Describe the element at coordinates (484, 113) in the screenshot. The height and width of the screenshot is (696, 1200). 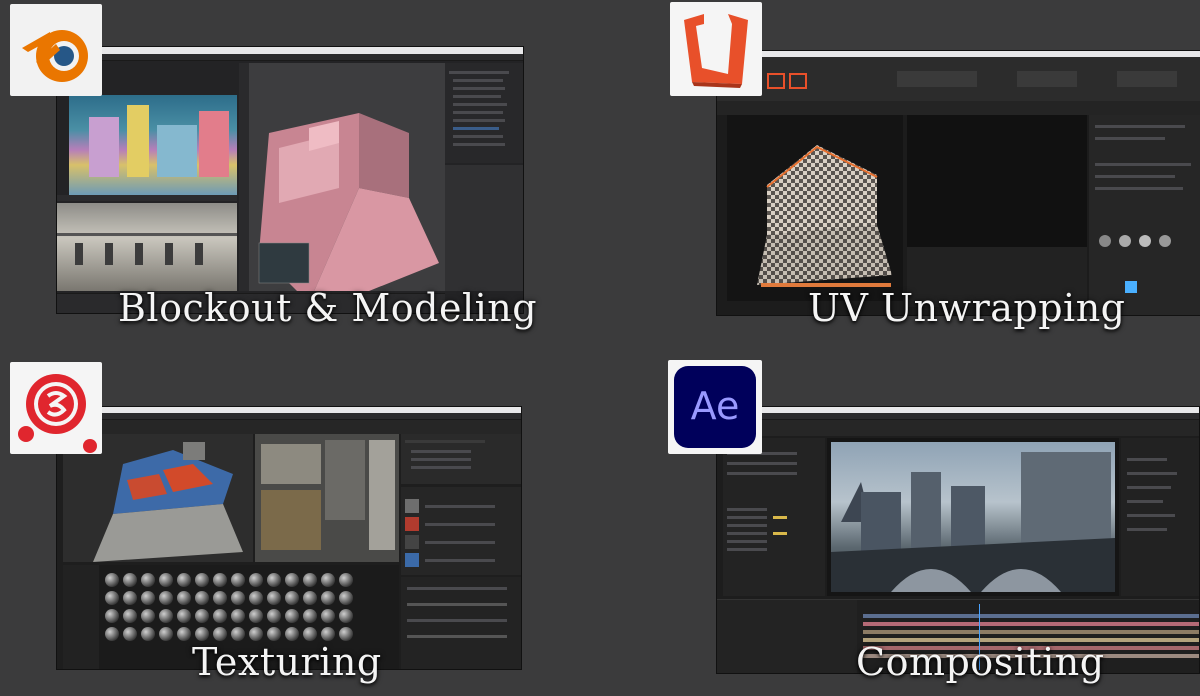
I see `outliner-panel` at that location.